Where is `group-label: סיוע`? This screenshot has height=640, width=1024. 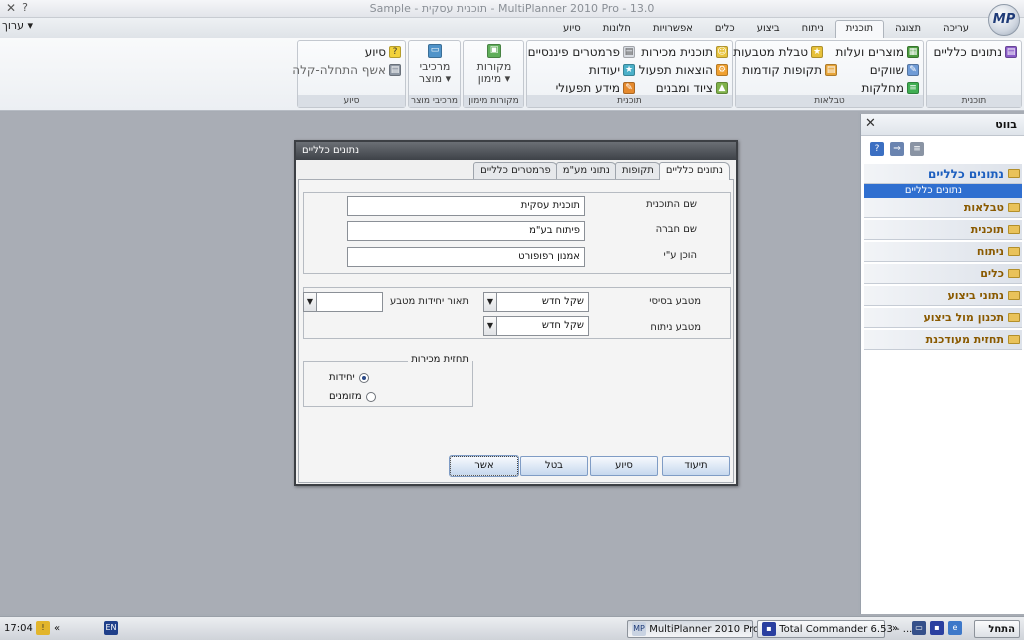
group-label: סיוע is located at coordinates (351, 101).